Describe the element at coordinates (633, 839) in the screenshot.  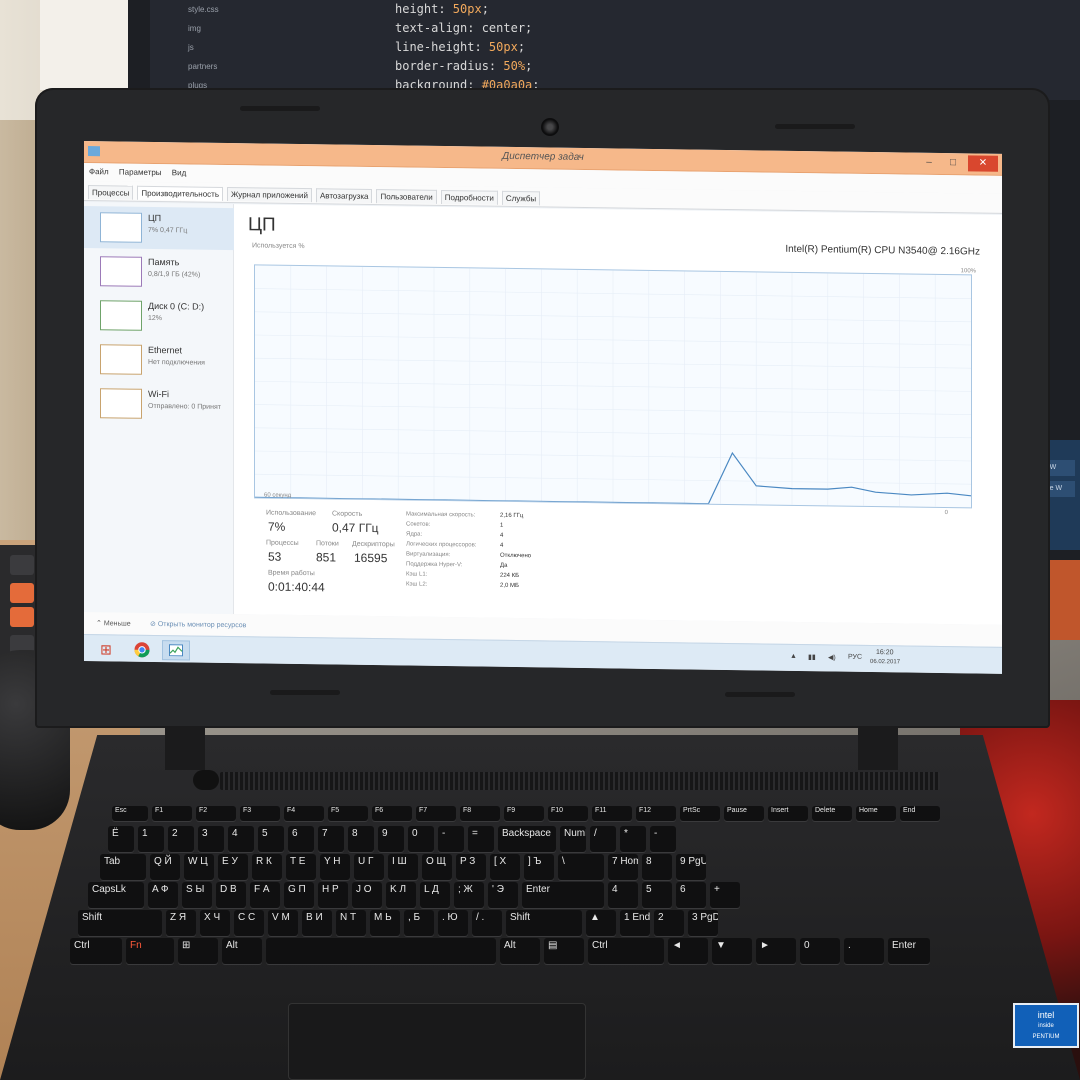
I see `keyboard-key: *` at that location.